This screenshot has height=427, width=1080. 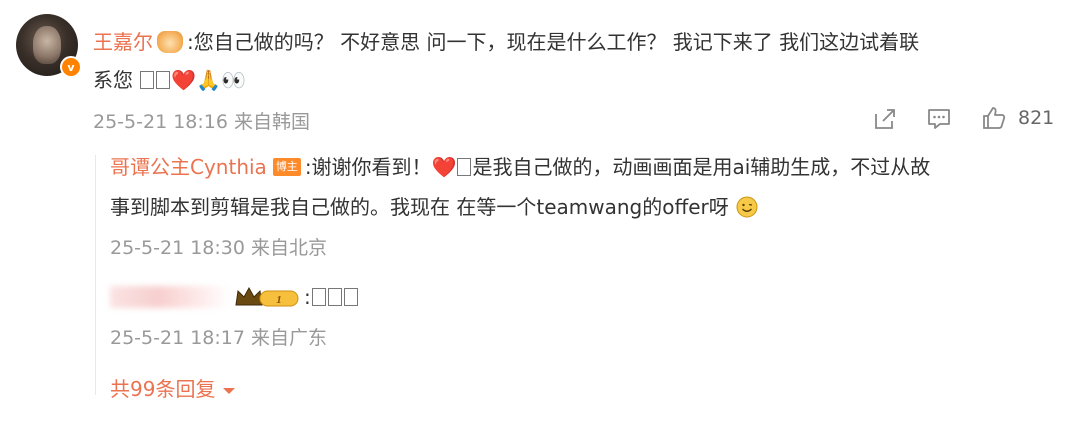 What do you see at coordinates (71, 67) in the screenshot?
I see `verified-badge-icon: v` at bounding box center [71, 67].